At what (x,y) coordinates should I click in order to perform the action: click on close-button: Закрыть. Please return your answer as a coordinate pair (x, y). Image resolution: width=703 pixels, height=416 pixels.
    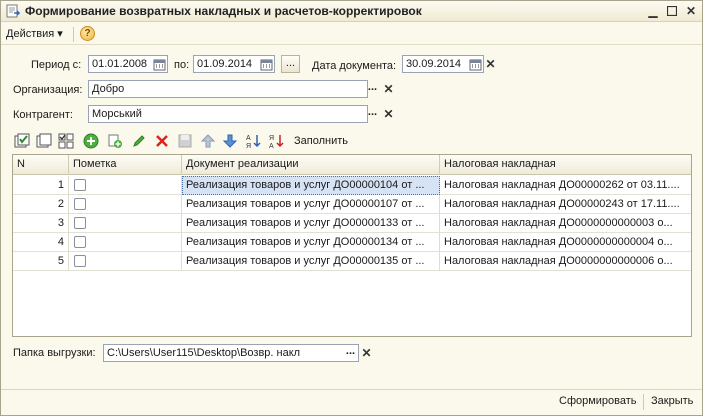
    Looking at the image, I should click on (672, 401).